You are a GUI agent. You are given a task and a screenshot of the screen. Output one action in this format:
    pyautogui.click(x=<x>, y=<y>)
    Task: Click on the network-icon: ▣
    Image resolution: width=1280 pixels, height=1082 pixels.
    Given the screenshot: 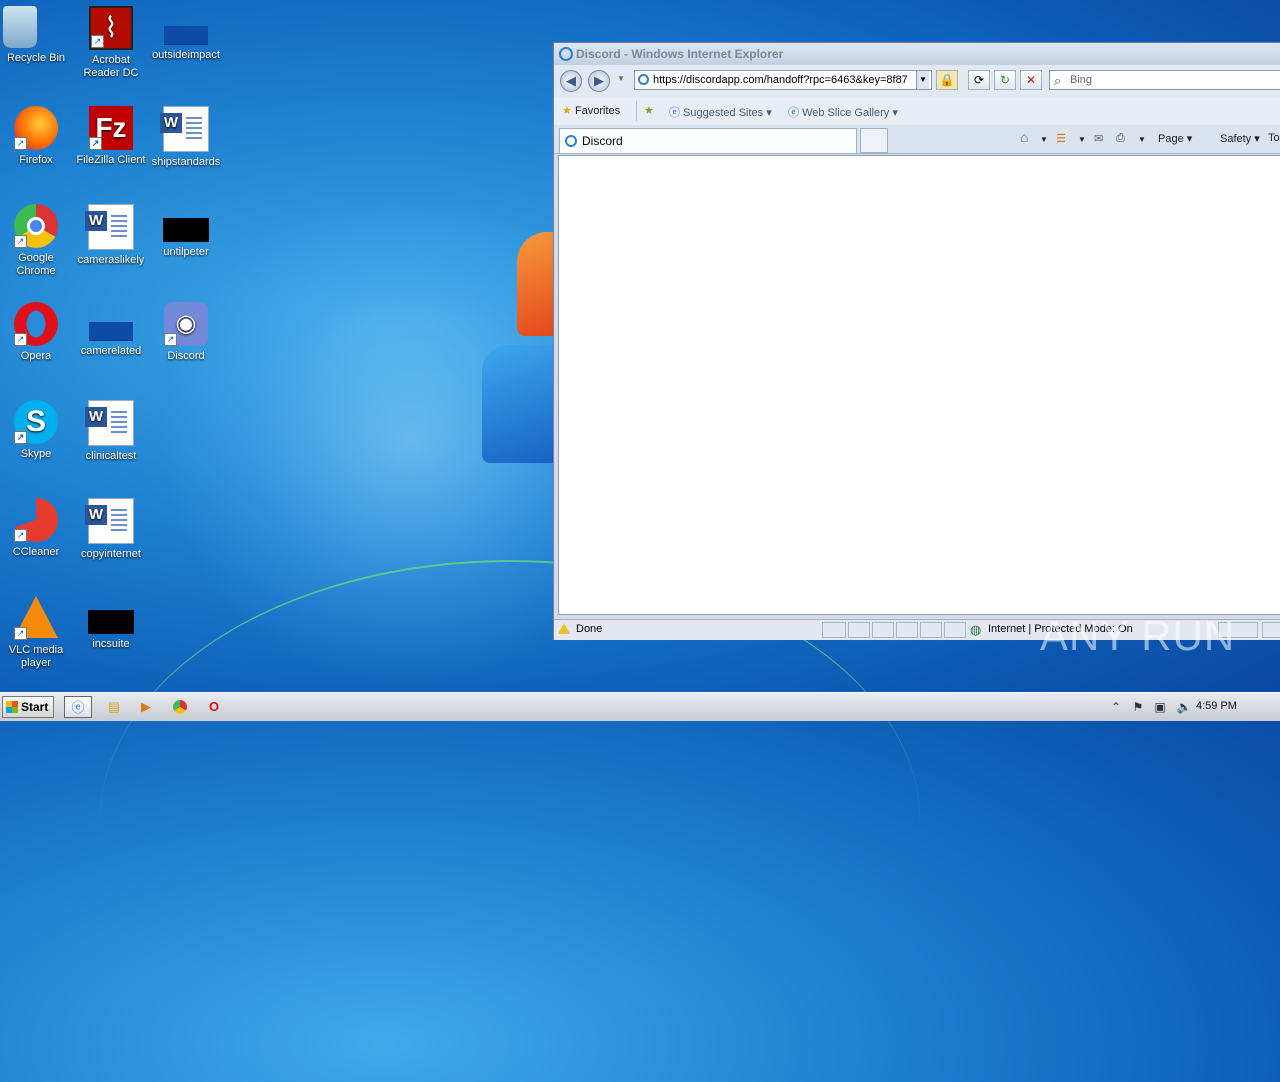 What is the action you would take?
    pyautogui.click(x=1160, y=707)
    